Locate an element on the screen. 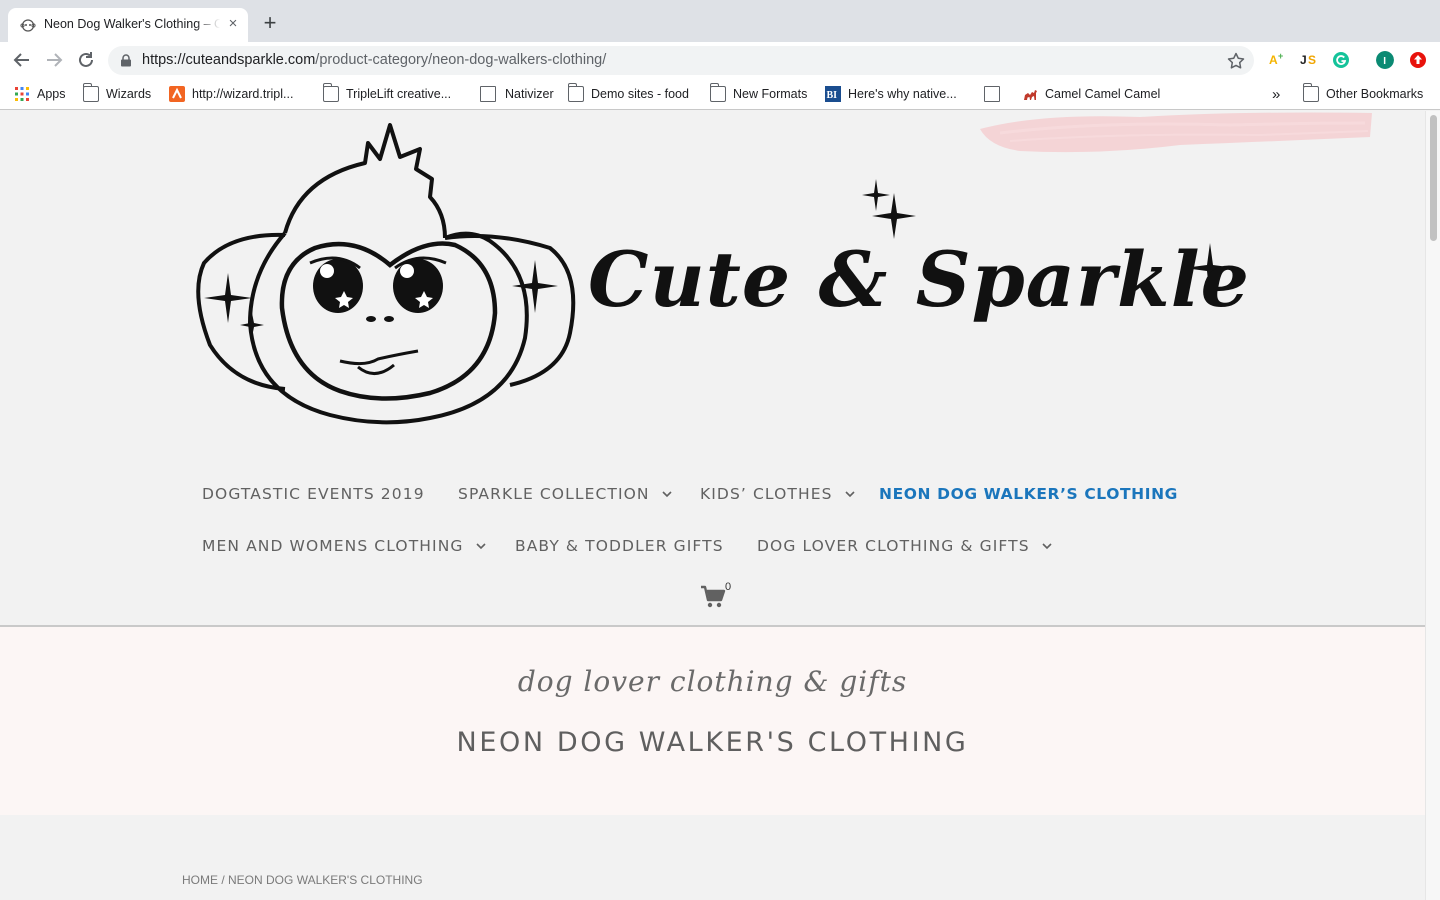 This screenshot has height=900, width=1440. js-icon: J S is located at coordinates (1309, 60).